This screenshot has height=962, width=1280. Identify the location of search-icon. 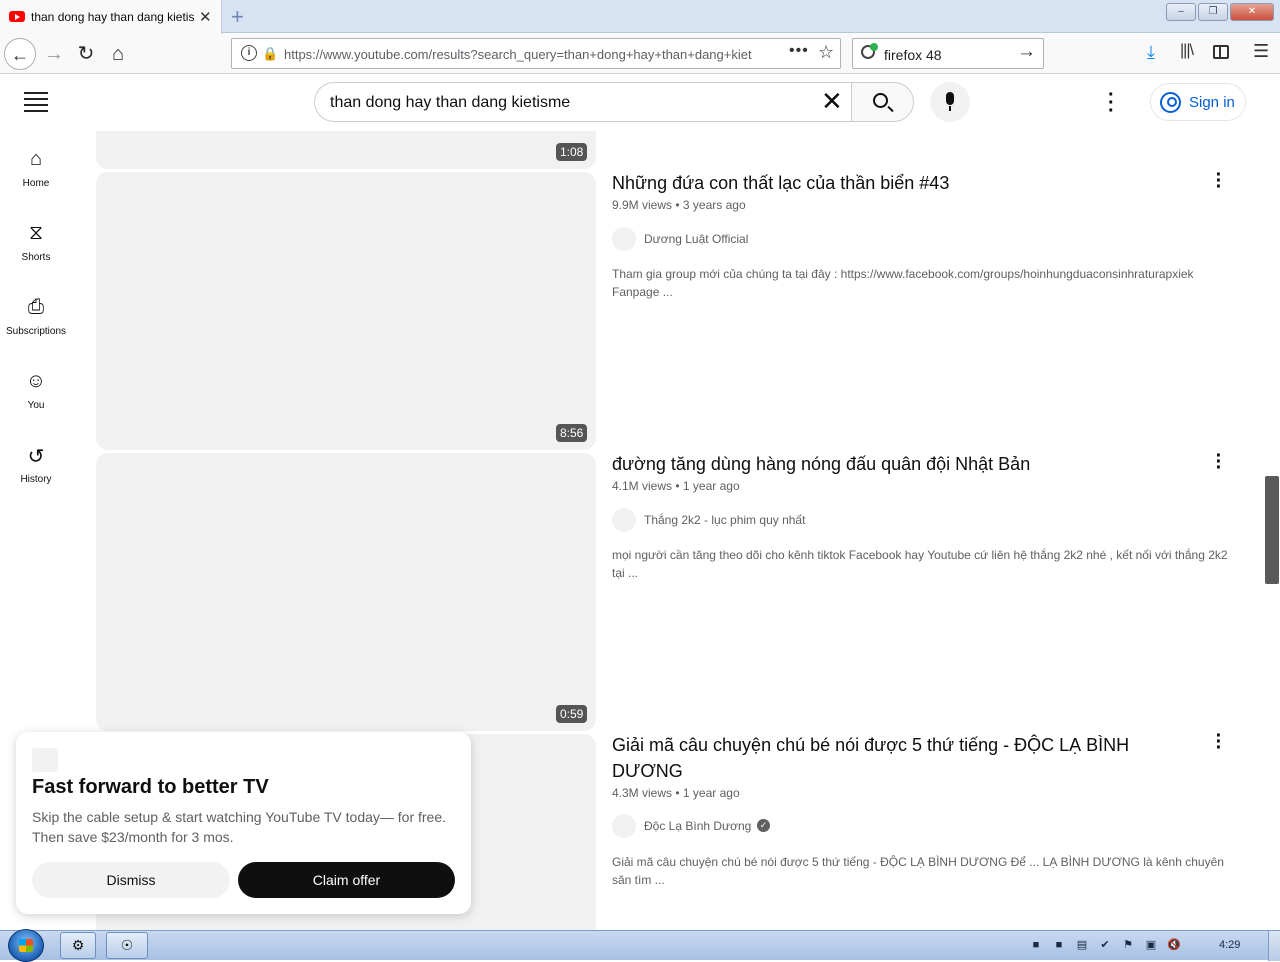
(880, 100).